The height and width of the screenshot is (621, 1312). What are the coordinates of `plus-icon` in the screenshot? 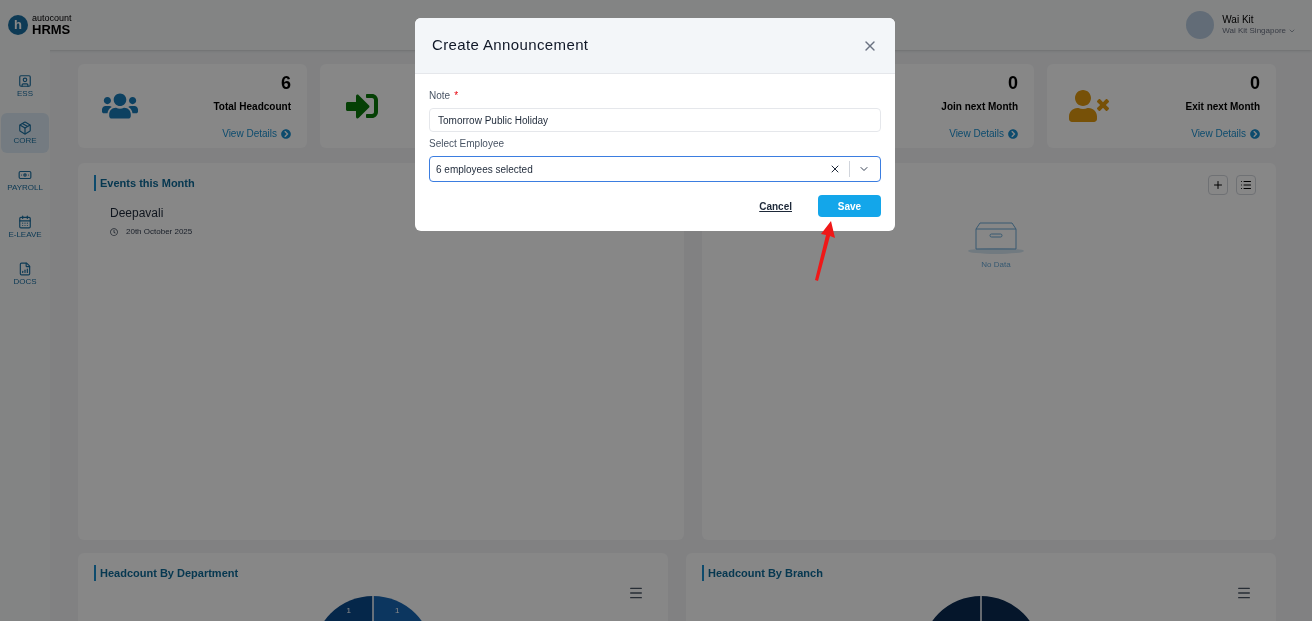 It's located at (1218, 185).